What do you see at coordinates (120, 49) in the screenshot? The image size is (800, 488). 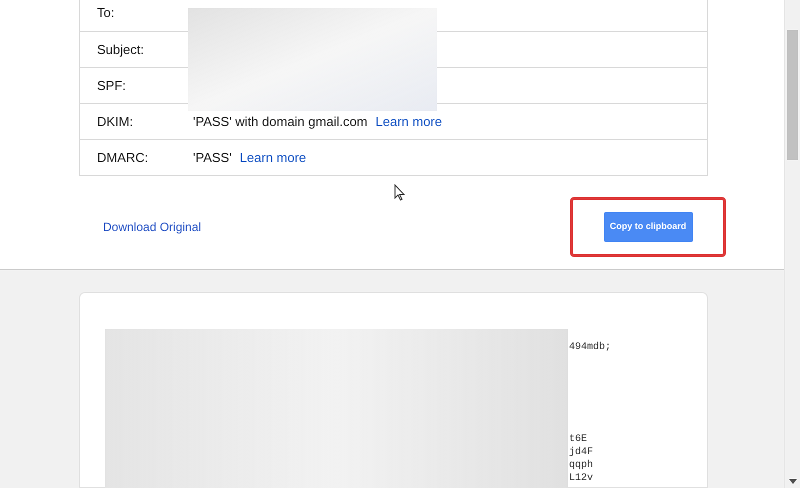 I see `header-label: Subject:` at bounding box center [120, 49].